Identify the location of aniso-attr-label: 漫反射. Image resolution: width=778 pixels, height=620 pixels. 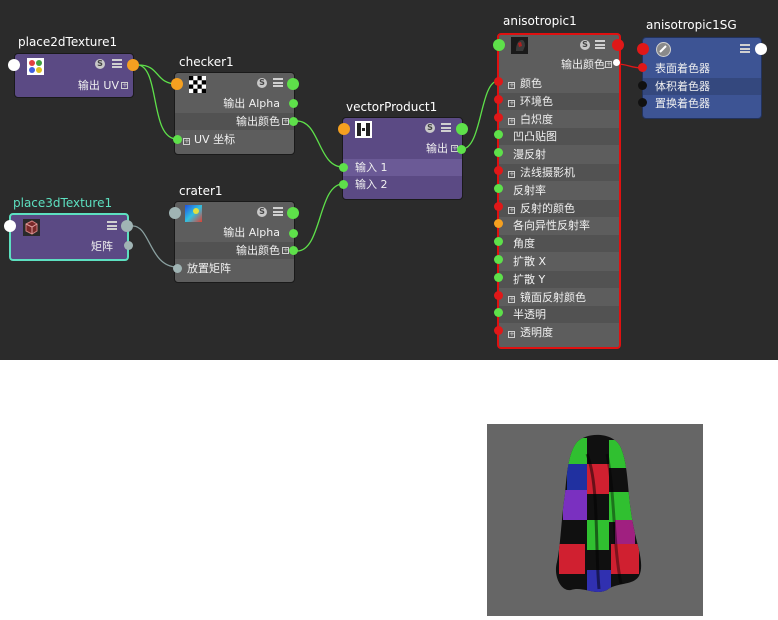
(529, 155).